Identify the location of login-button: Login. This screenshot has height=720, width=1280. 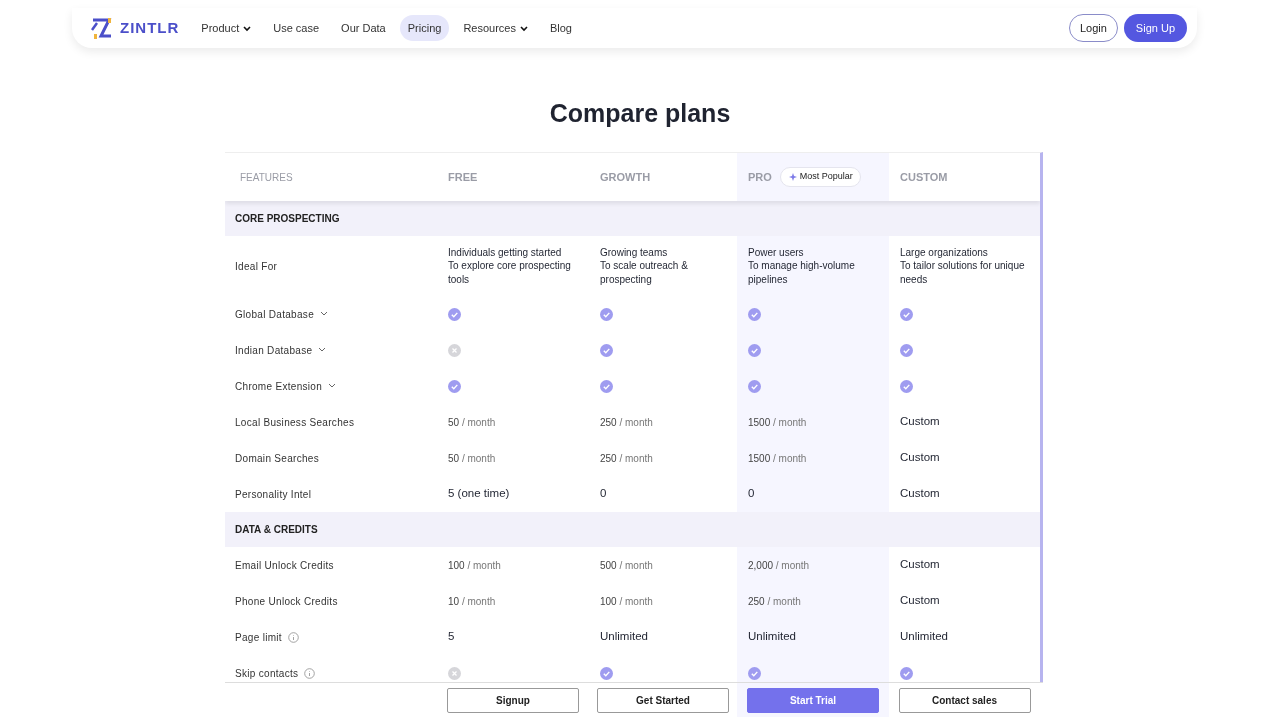
(1093, 28).